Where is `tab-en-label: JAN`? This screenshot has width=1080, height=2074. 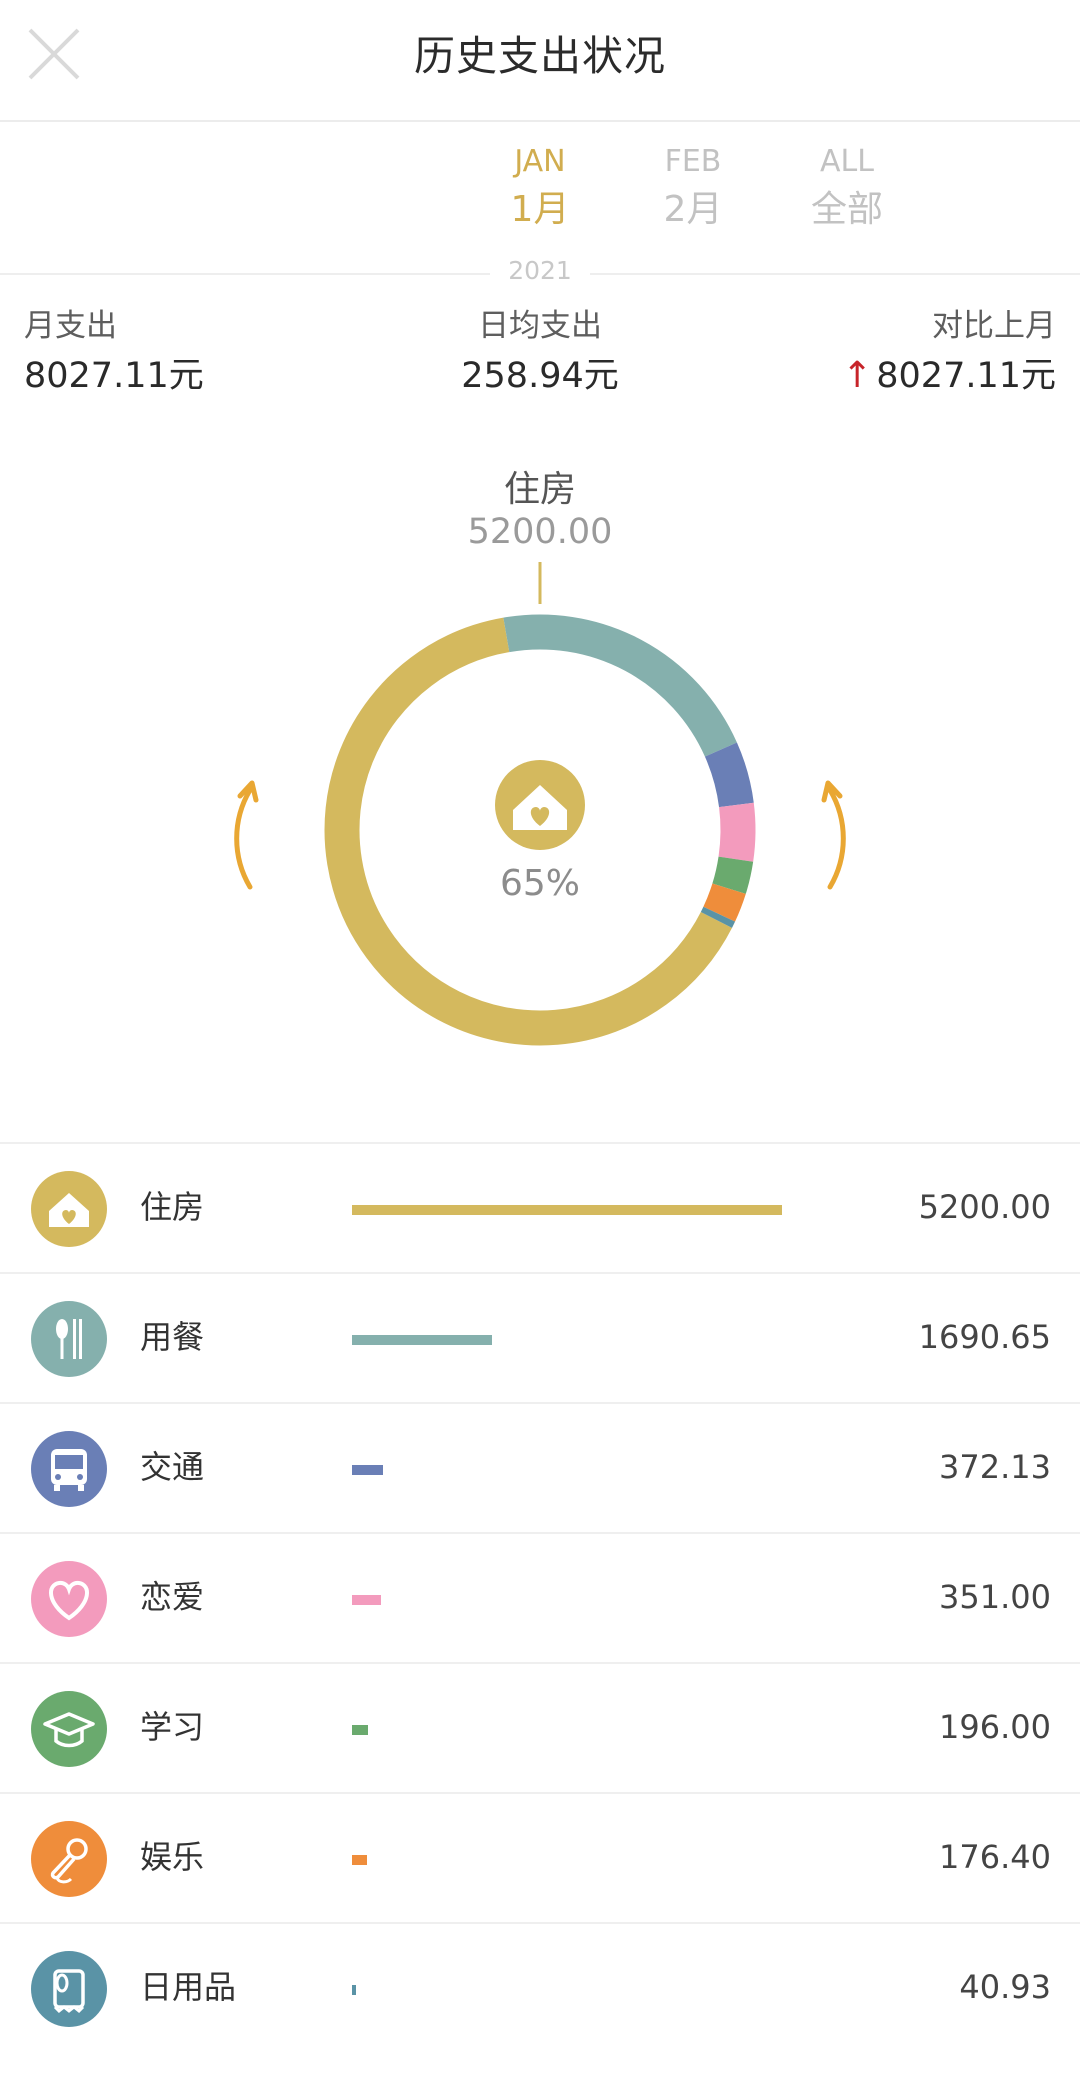
tab-en-label: JAN is located at coordinates (540, 161).